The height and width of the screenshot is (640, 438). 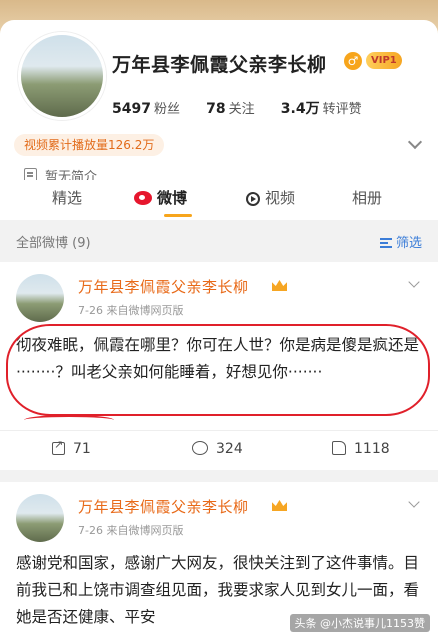 What do you see at coordinates (385, 243) in the screenshot?
I see `filter-icon` at bounding box center [385, 243].